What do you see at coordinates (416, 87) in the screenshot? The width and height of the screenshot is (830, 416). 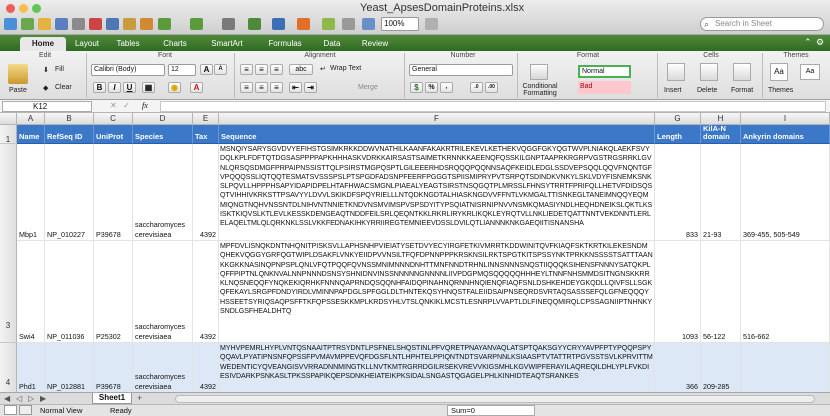 I see `currency-icon: $` at bounding box center [416, 87].